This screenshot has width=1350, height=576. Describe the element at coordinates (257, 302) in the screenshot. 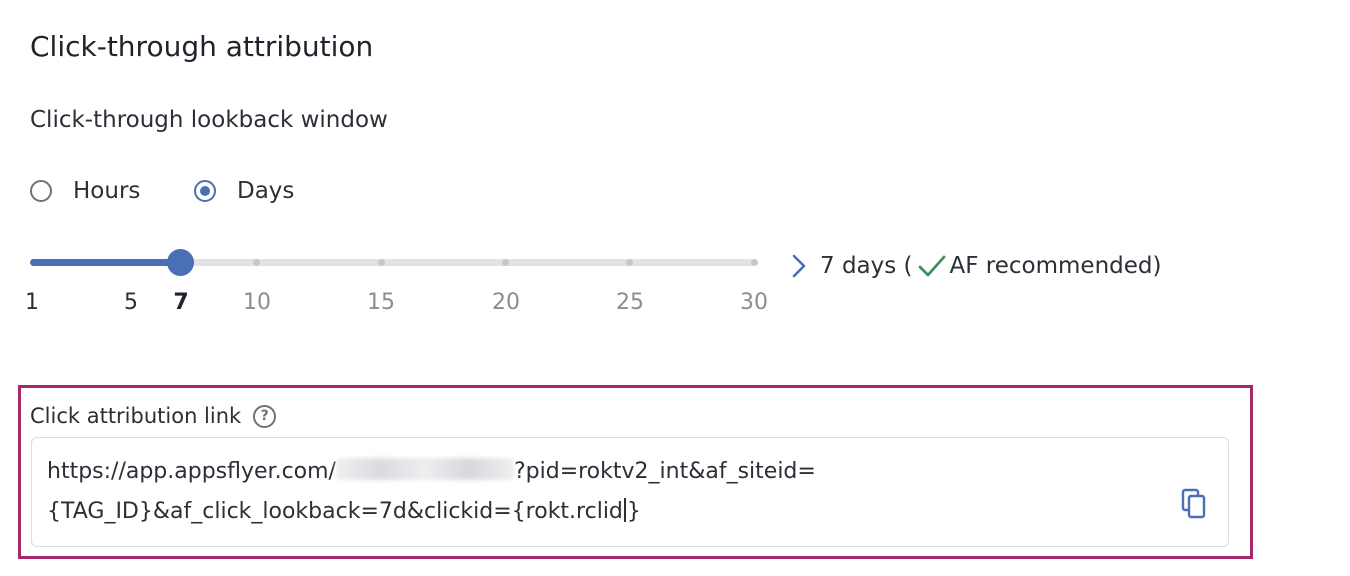

I see `slider-tick-label: 10` at that location.